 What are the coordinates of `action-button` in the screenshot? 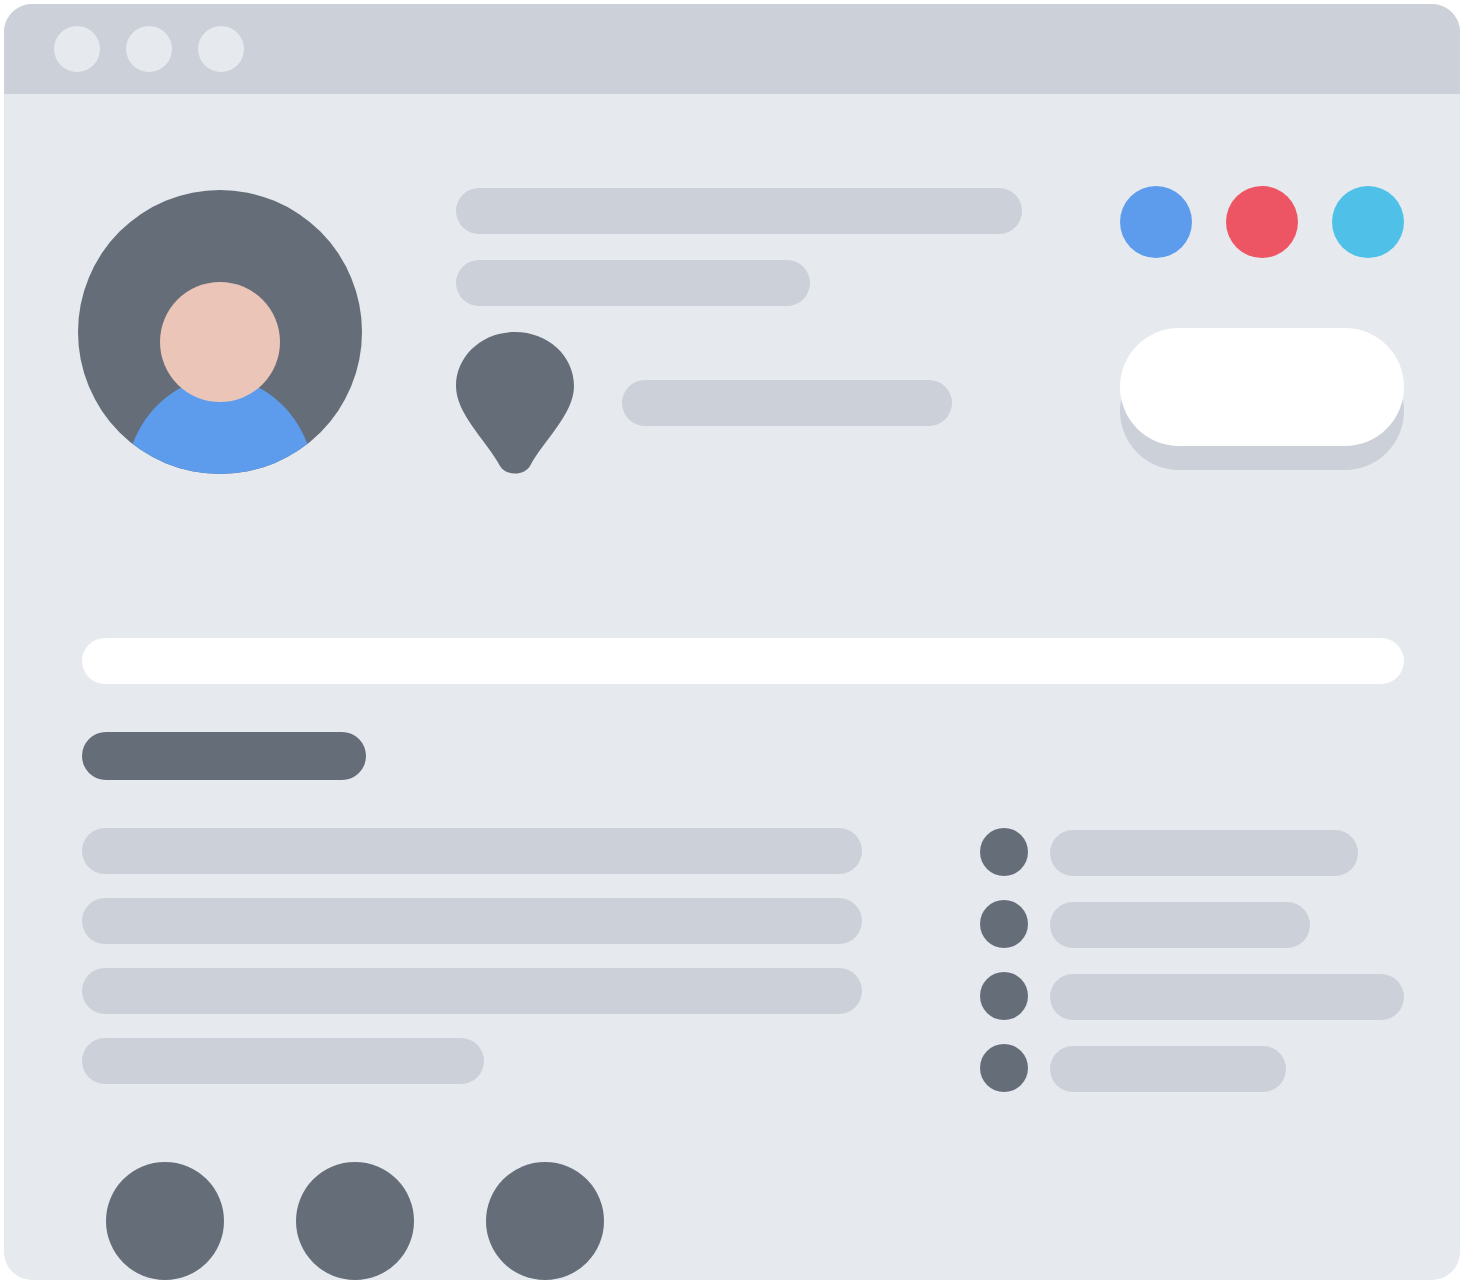 It's located at (1262, 387).